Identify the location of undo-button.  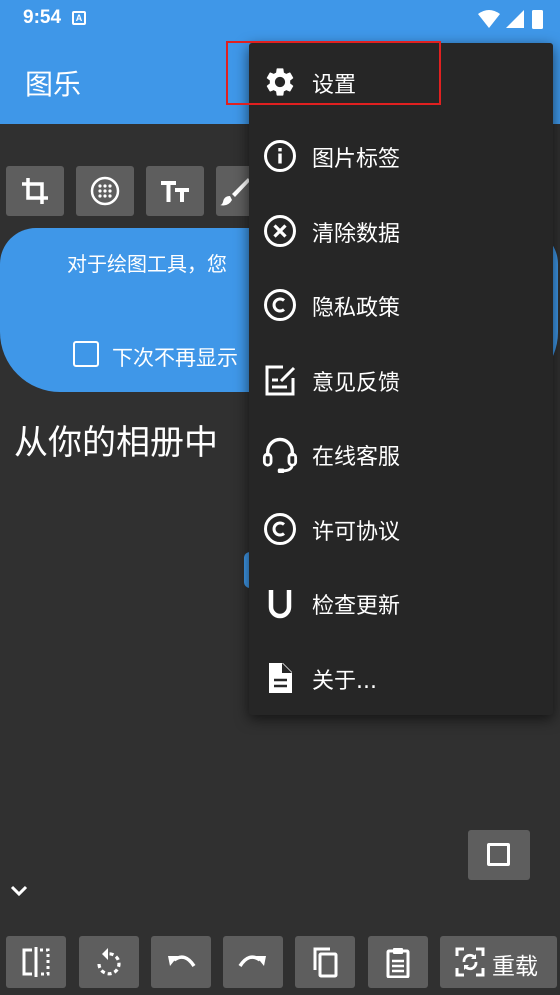
(181, 962).